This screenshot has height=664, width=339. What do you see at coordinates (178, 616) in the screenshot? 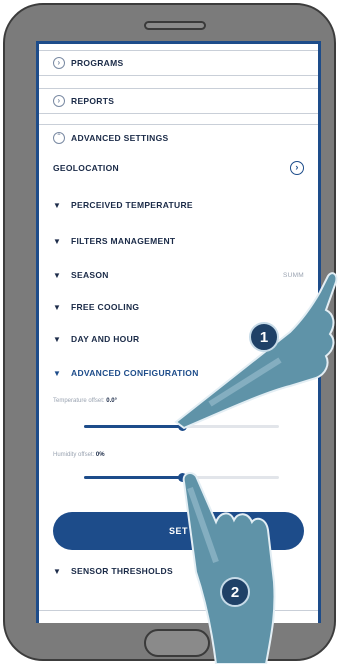
I see `next-section-edge` at bounding box center [178, 616].